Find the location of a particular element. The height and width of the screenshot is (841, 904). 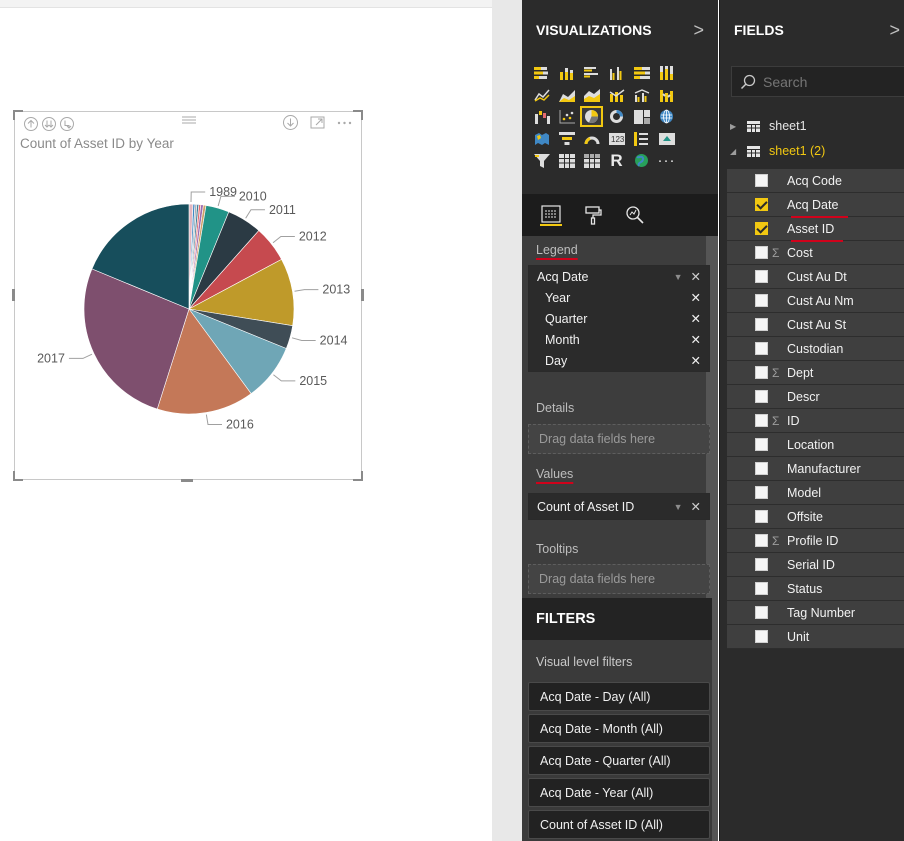

field-row: Cust Au Dt is located at coordinates (815, 277).